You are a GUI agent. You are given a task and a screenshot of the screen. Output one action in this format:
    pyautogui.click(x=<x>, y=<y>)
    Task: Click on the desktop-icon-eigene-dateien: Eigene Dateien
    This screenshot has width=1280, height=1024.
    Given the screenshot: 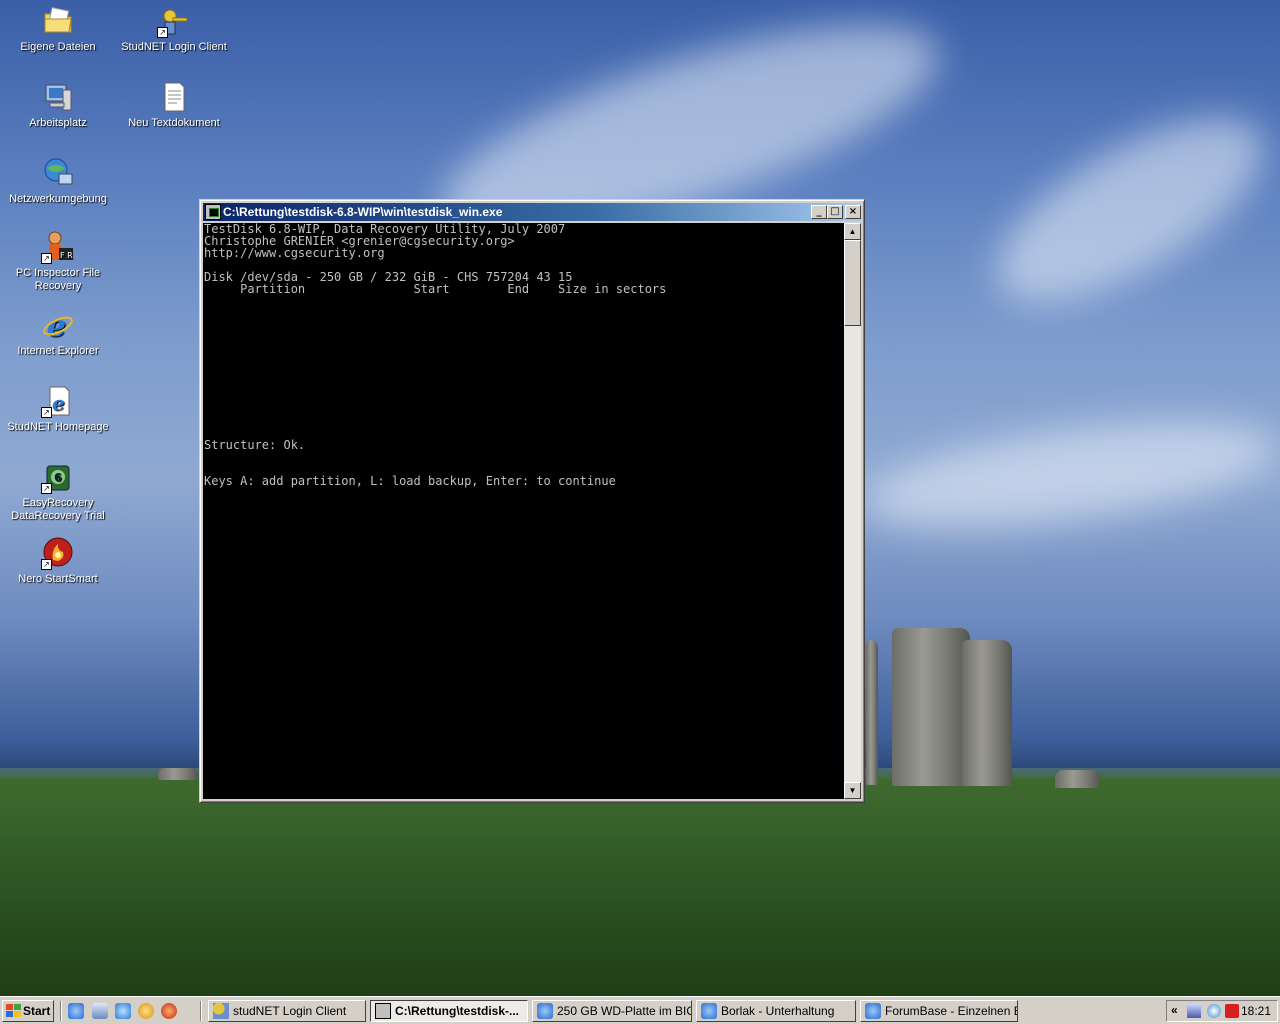 What is the action you would take?
    pyautogui.click(x=58, y=29)
    